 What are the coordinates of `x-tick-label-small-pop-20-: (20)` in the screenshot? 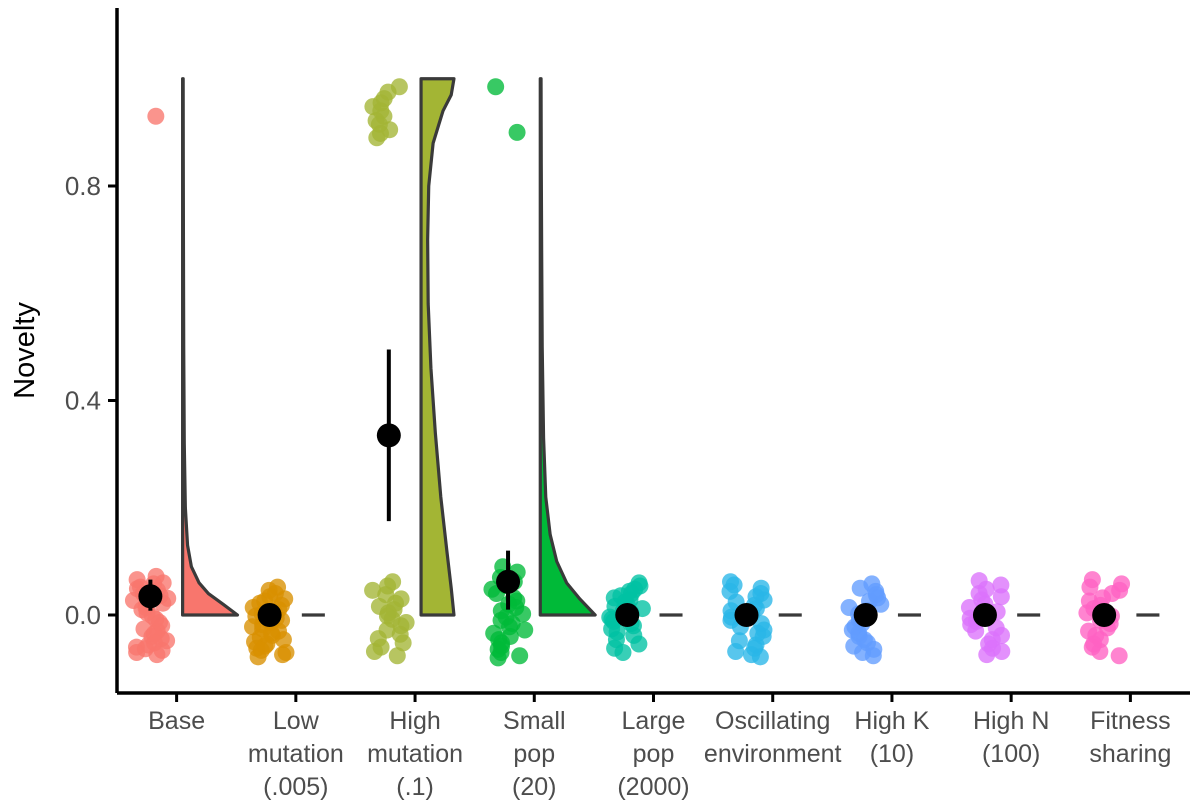 It's located at (534, 787).